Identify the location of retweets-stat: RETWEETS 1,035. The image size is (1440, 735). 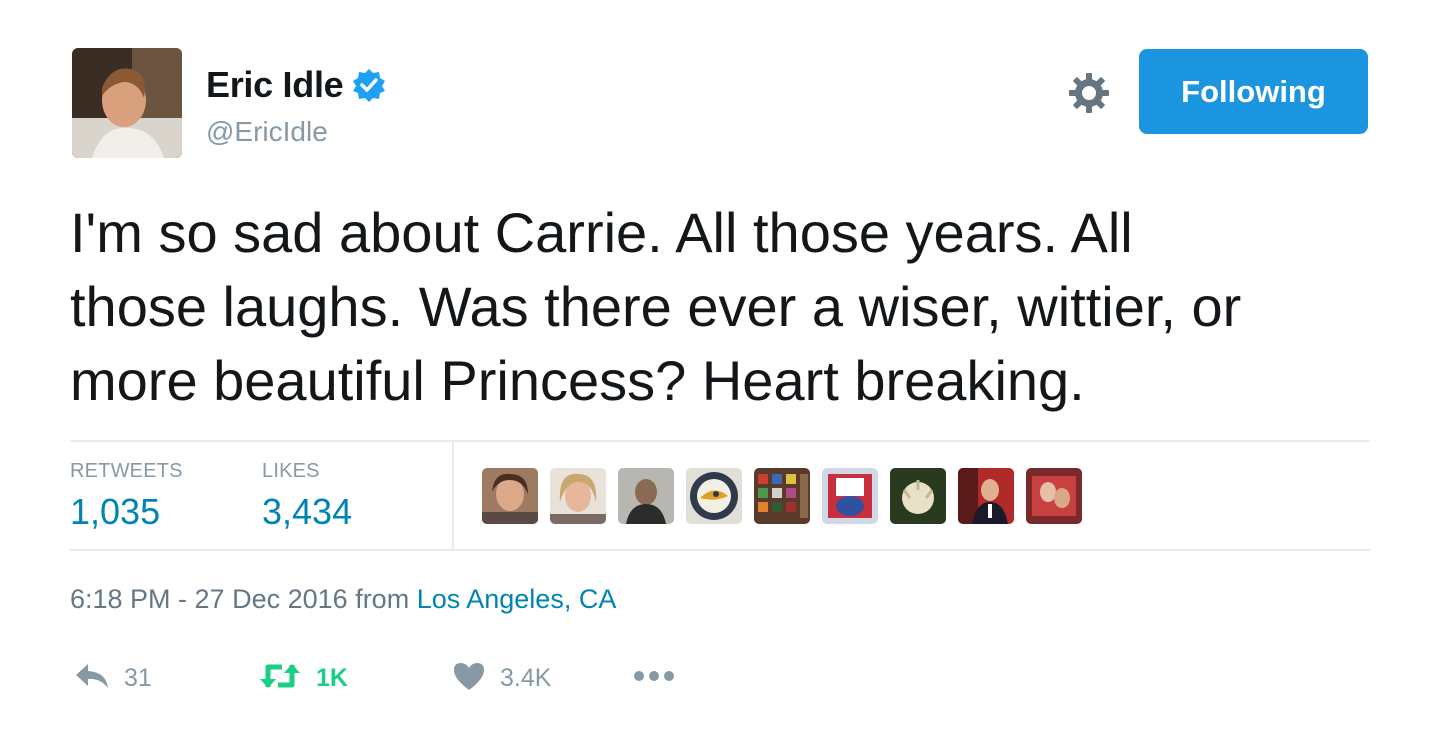
(126, 496).